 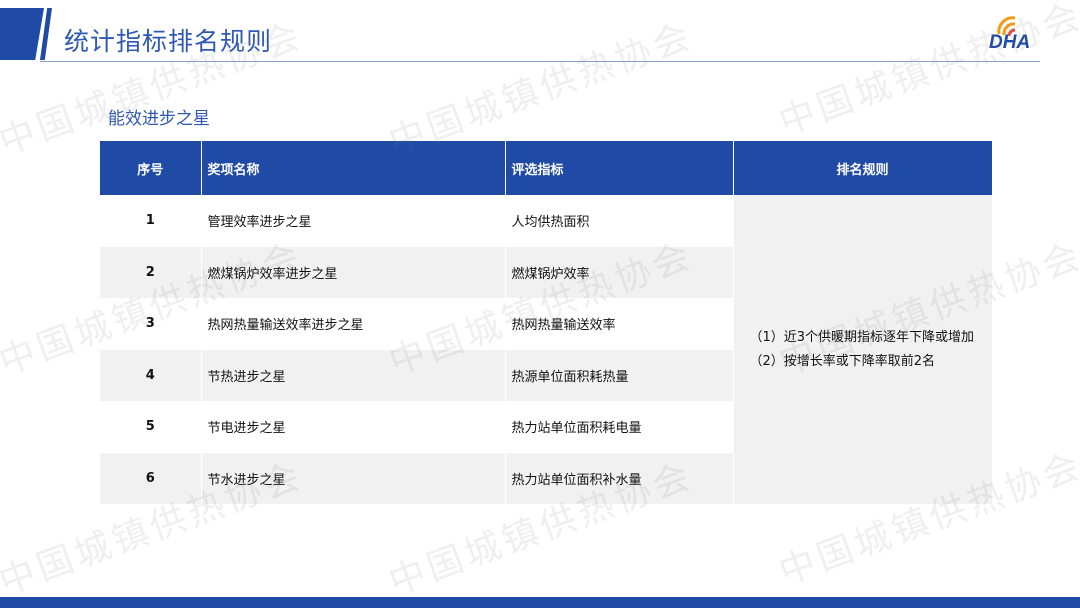 What do you see at coordinates (619, 375) in the screenshot?
I see `cell-indicator: 热源单位面积耗热量` at bounding box center [619, 375].